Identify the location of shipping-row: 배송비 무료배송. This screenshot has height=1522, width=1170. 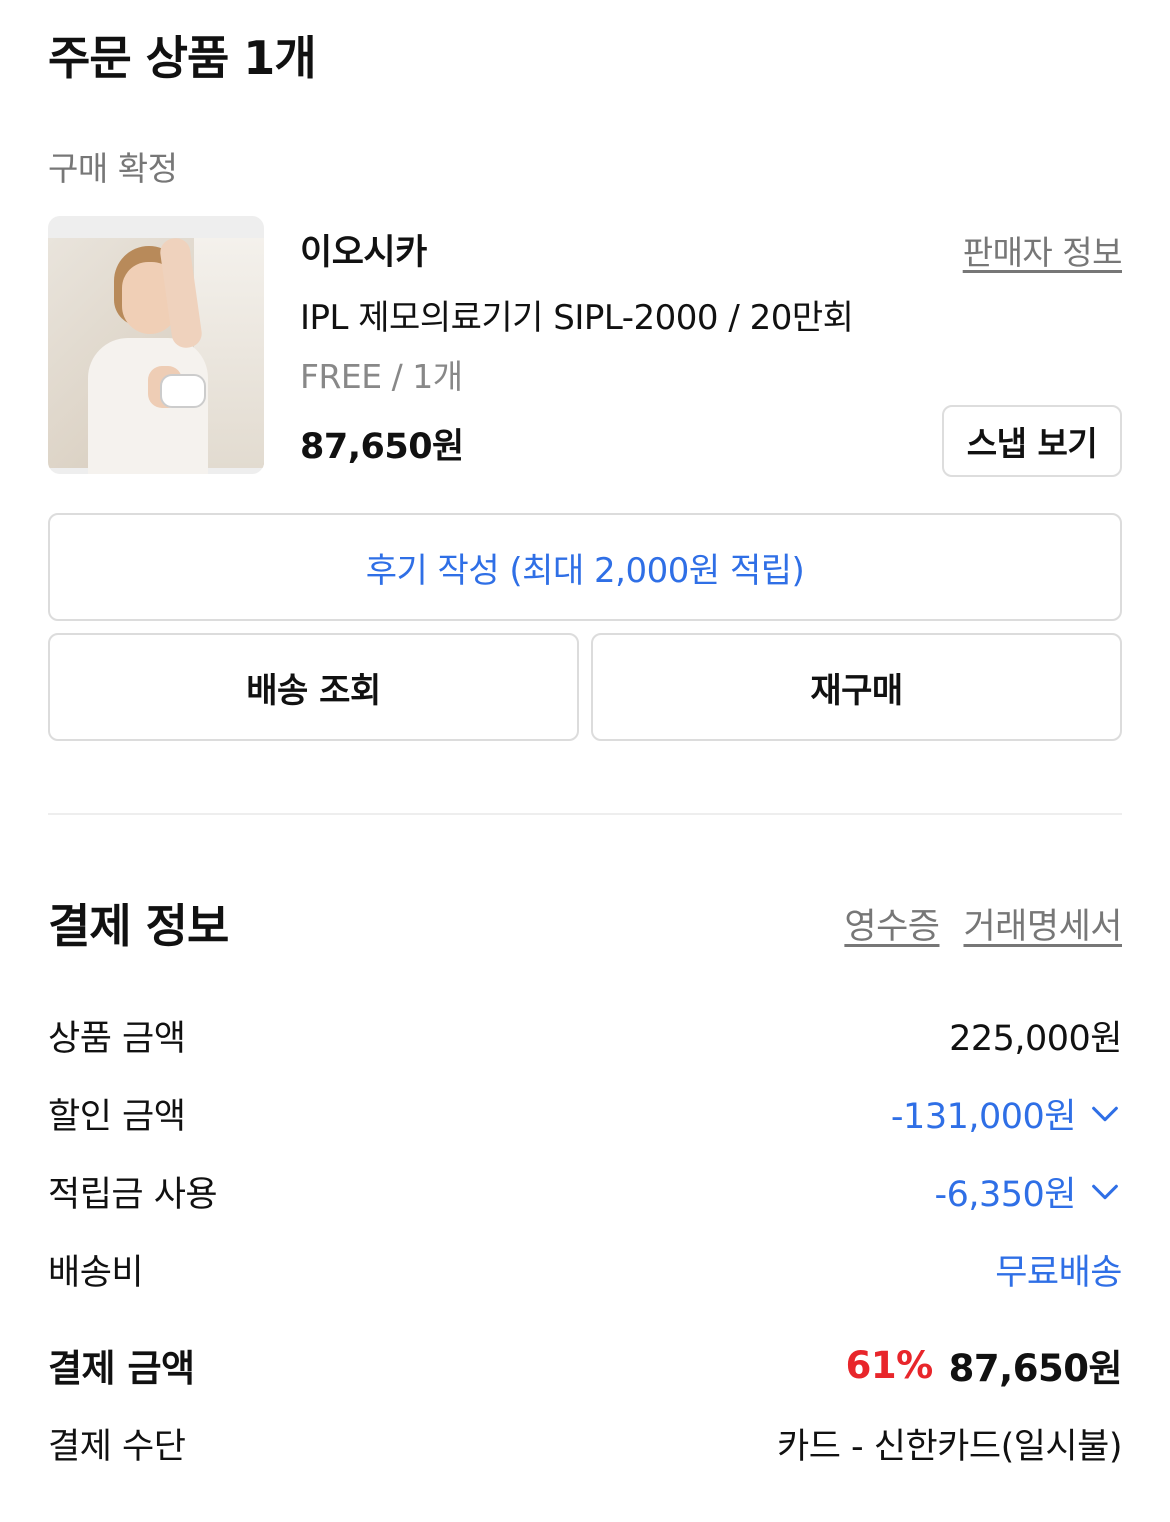
(585, 1269).